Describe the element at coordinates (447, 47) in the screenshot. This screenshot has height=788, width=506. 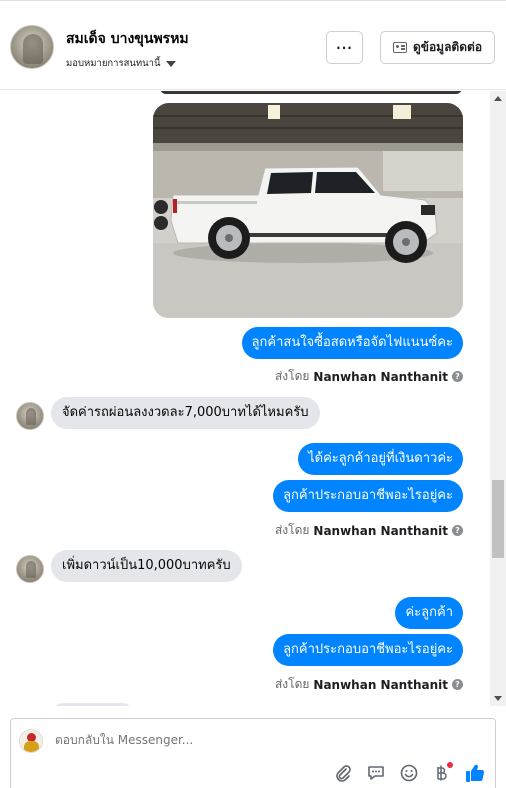
I see `view-contact-label: ดูข้อมูลติดต่อ` at that location.